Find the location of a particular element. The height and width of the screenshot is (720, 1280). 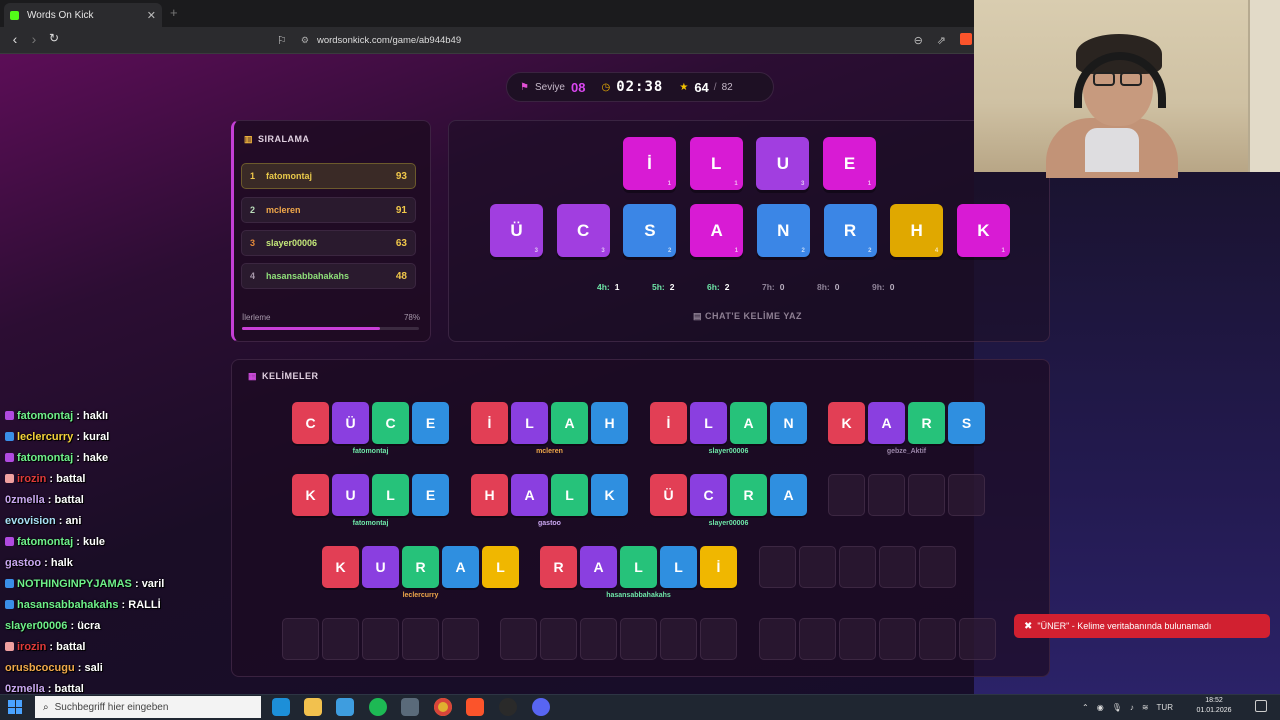

letter-tile: Ü3 is located at coordinates (516, 230).